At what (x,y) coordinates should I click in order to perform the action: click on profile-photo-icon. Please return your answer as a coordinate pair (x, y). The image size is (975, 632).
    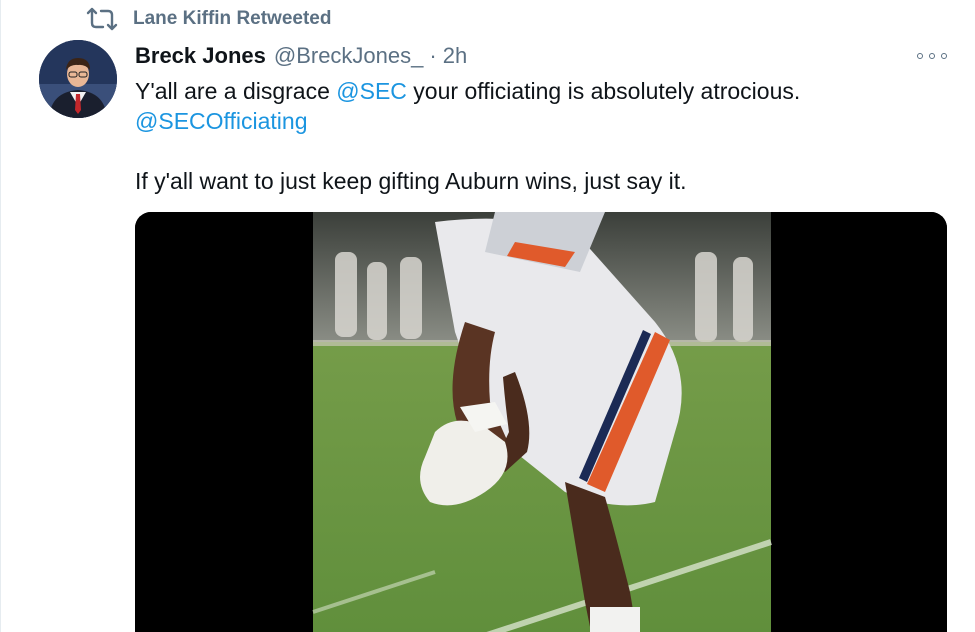
    Looking at the image, I should click on (78, 79).